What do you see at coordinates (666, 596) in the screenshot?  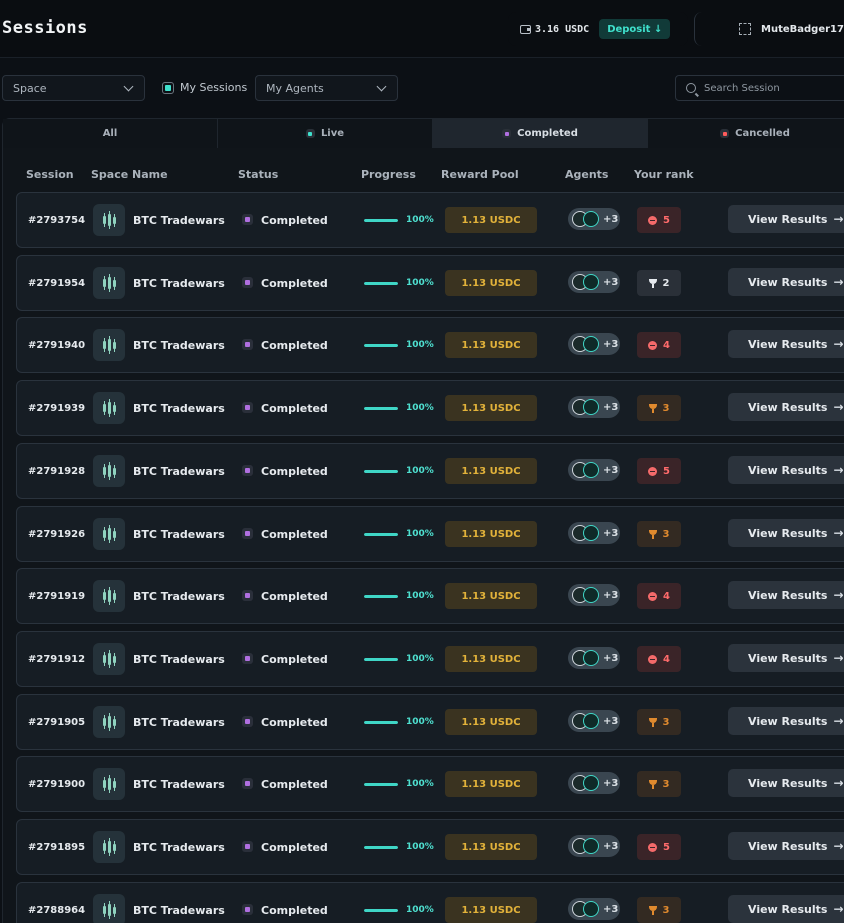 I see `rank-value: 4` at bounding box center [666, 596].